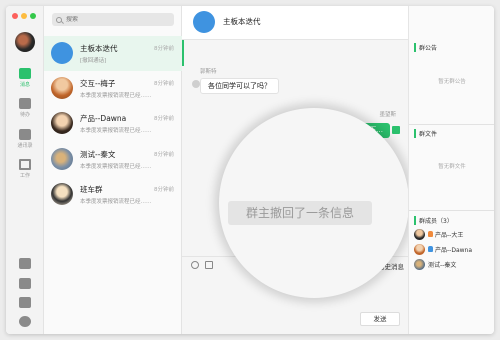 Image resolution: width=500 pixels, height=340 pixels. I want to click on files-empty: 暂无群文件, so click(452, 167).